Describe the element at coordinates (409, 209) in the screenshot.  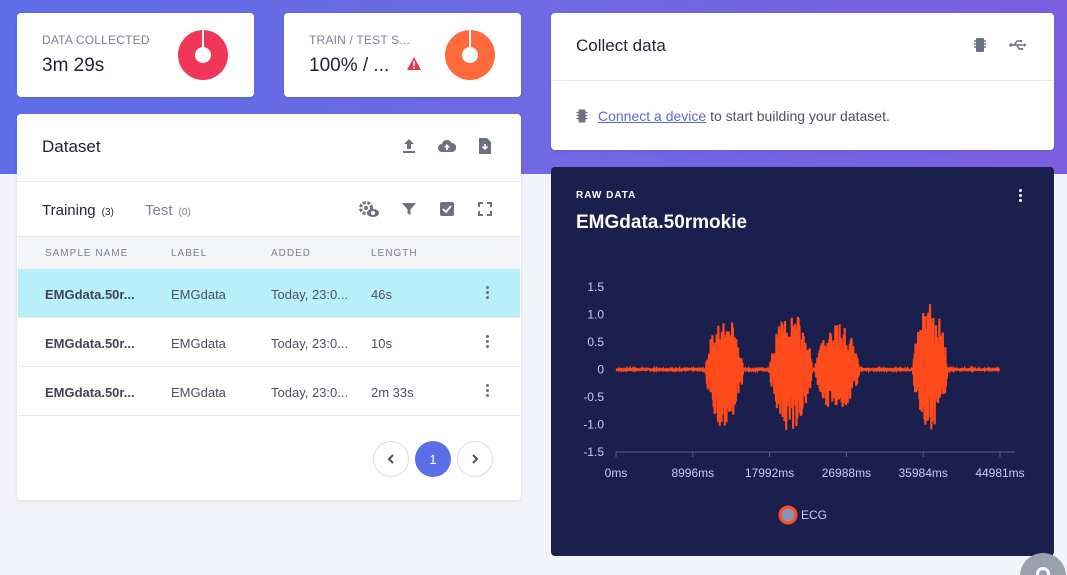
I see `filter-icon` at that location.